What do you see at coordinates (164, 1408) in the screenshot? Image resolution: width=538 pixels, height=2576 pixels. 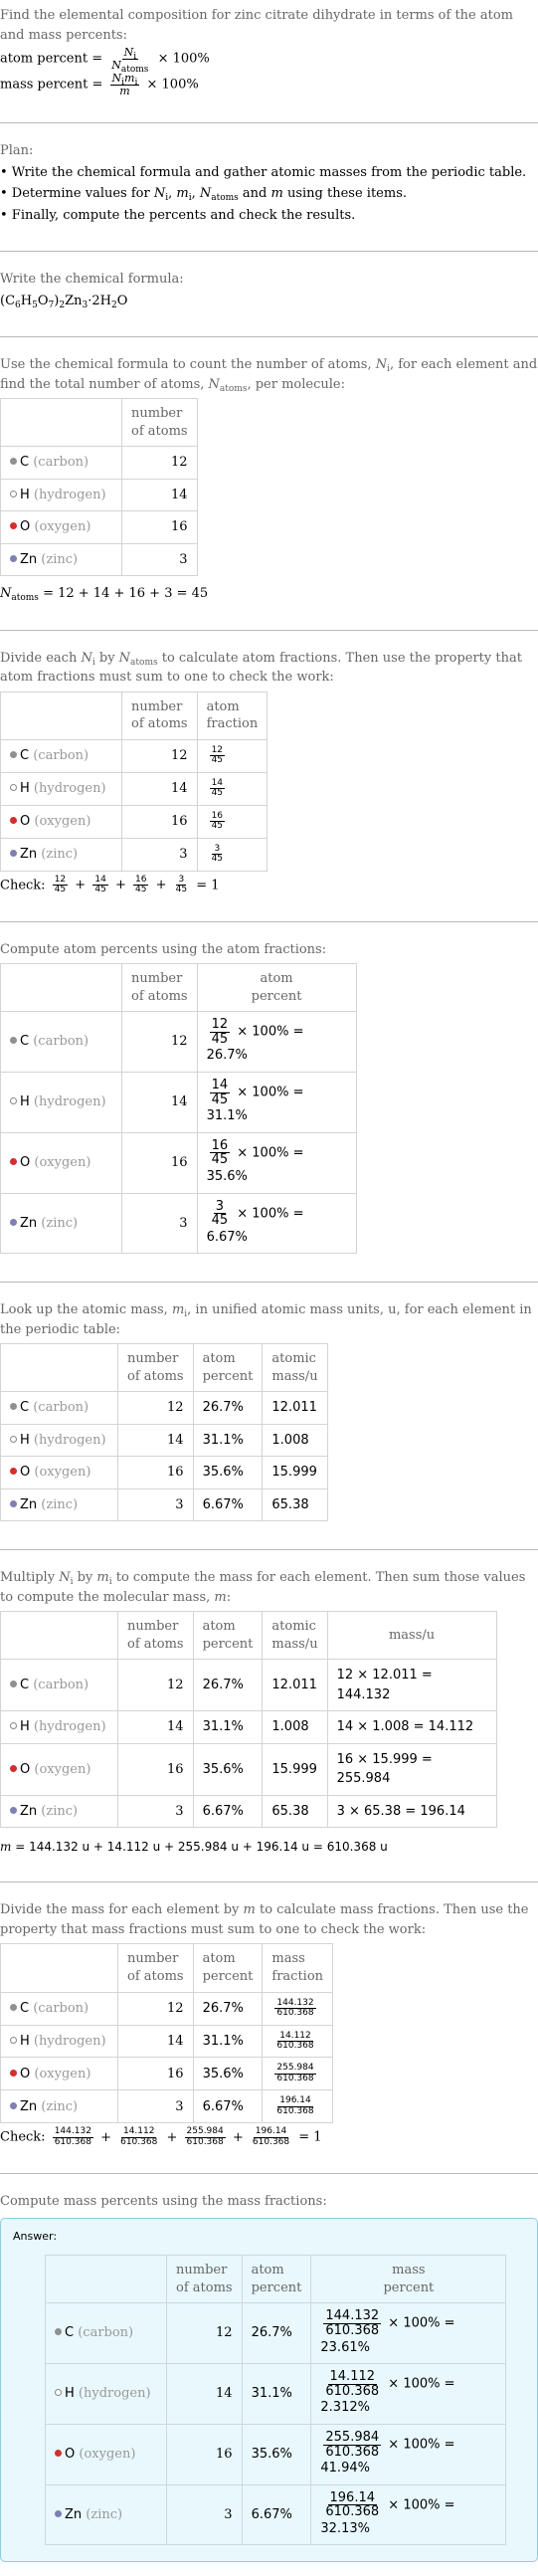 I see `table-row: C (carbon) 12 26.7% 12.011` at bounding box center [164, 1408].